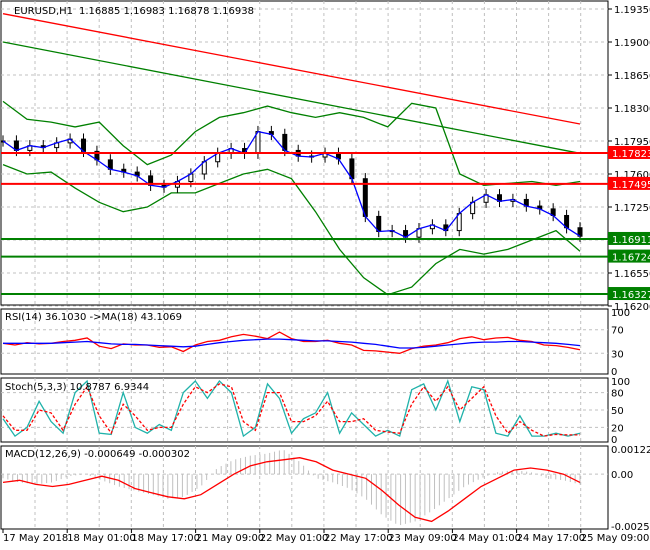  Describe the element at coordinates (632, 10) in the screenshot. I see `price-axis-label: 1.19350` at that location.